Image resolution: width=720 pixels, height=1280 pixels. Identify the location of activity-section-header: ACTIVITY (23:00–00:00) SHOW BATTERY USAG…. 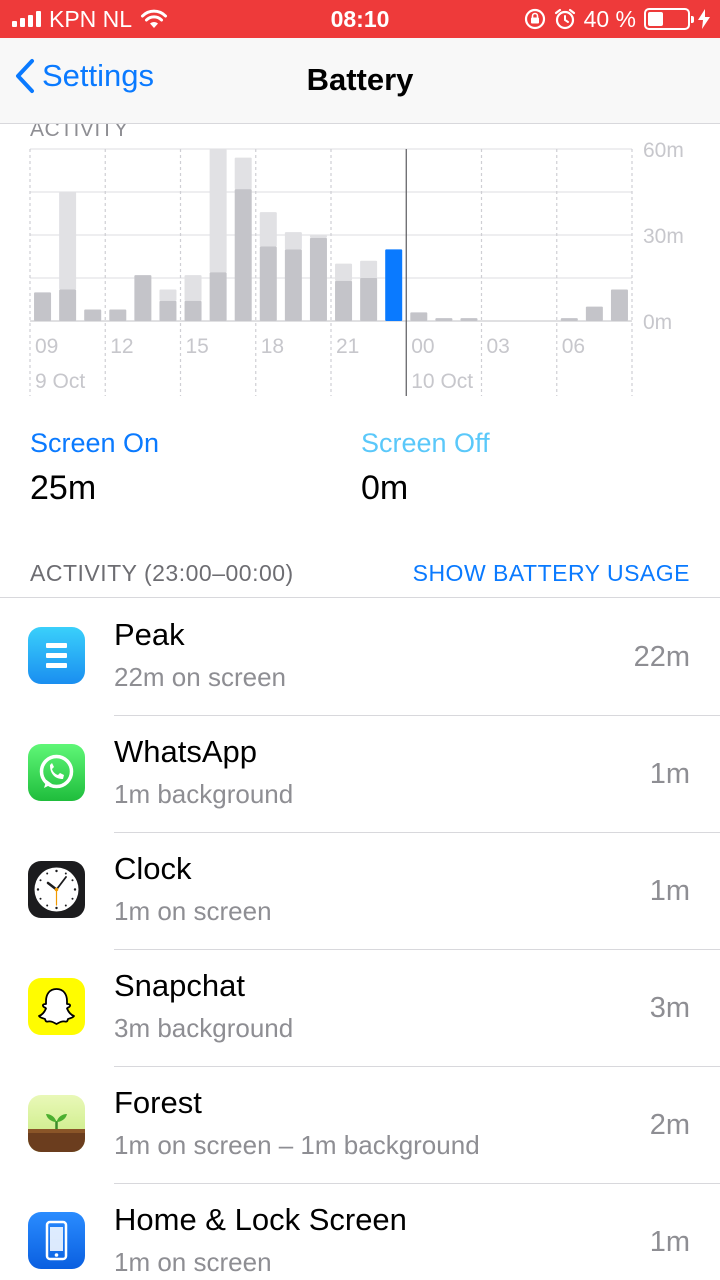
(360, 577).